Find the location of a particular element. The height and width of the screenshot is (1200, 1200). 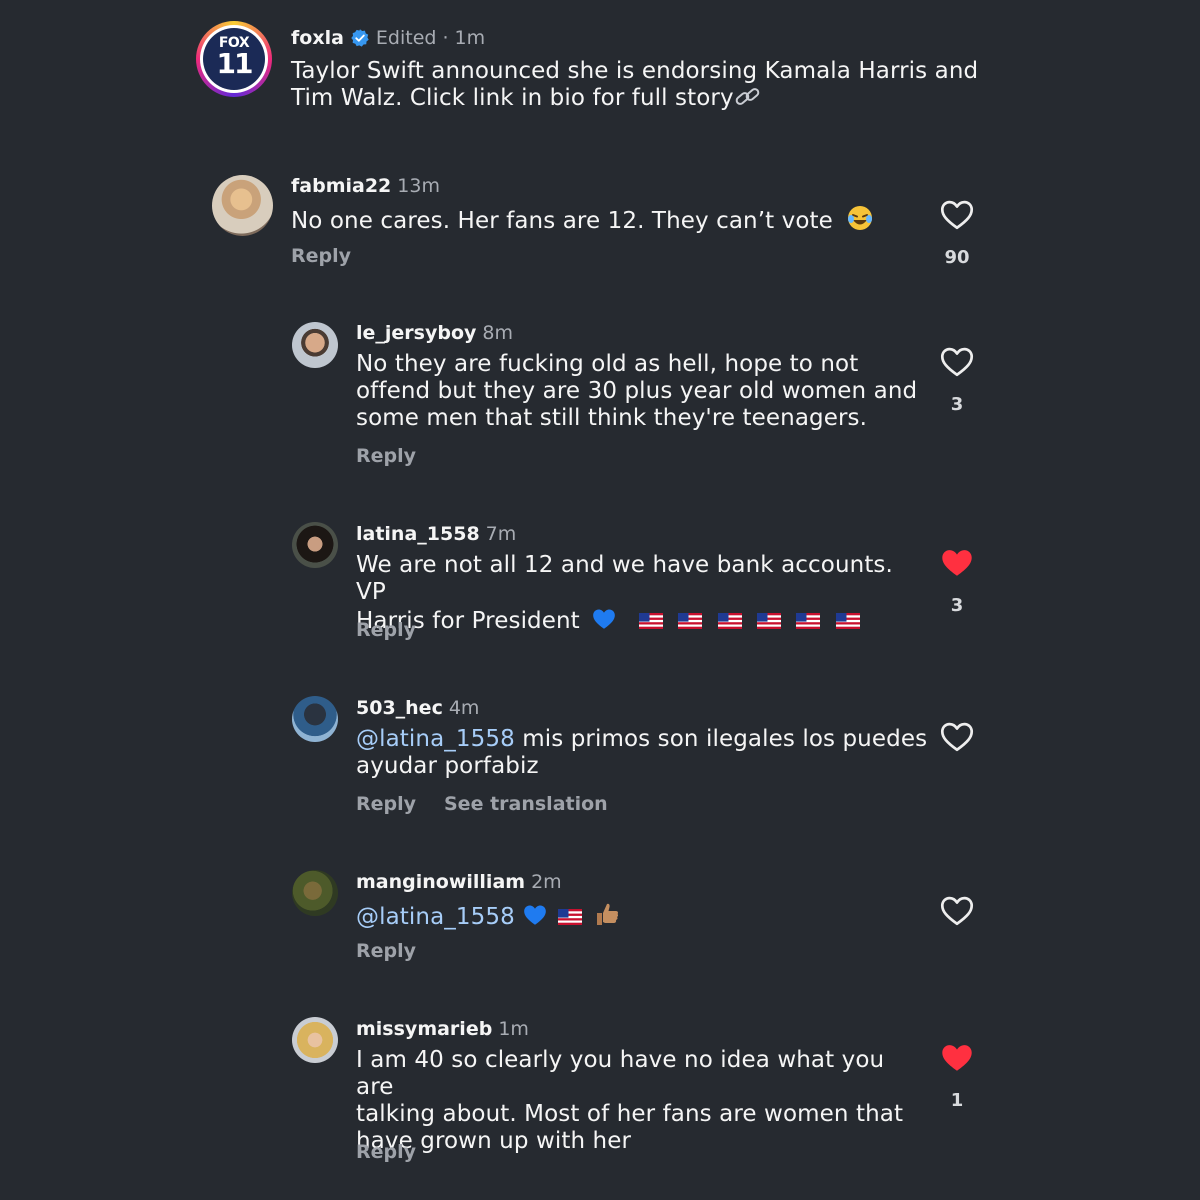

comment-time: 8m is located at coordinates (498, 333).